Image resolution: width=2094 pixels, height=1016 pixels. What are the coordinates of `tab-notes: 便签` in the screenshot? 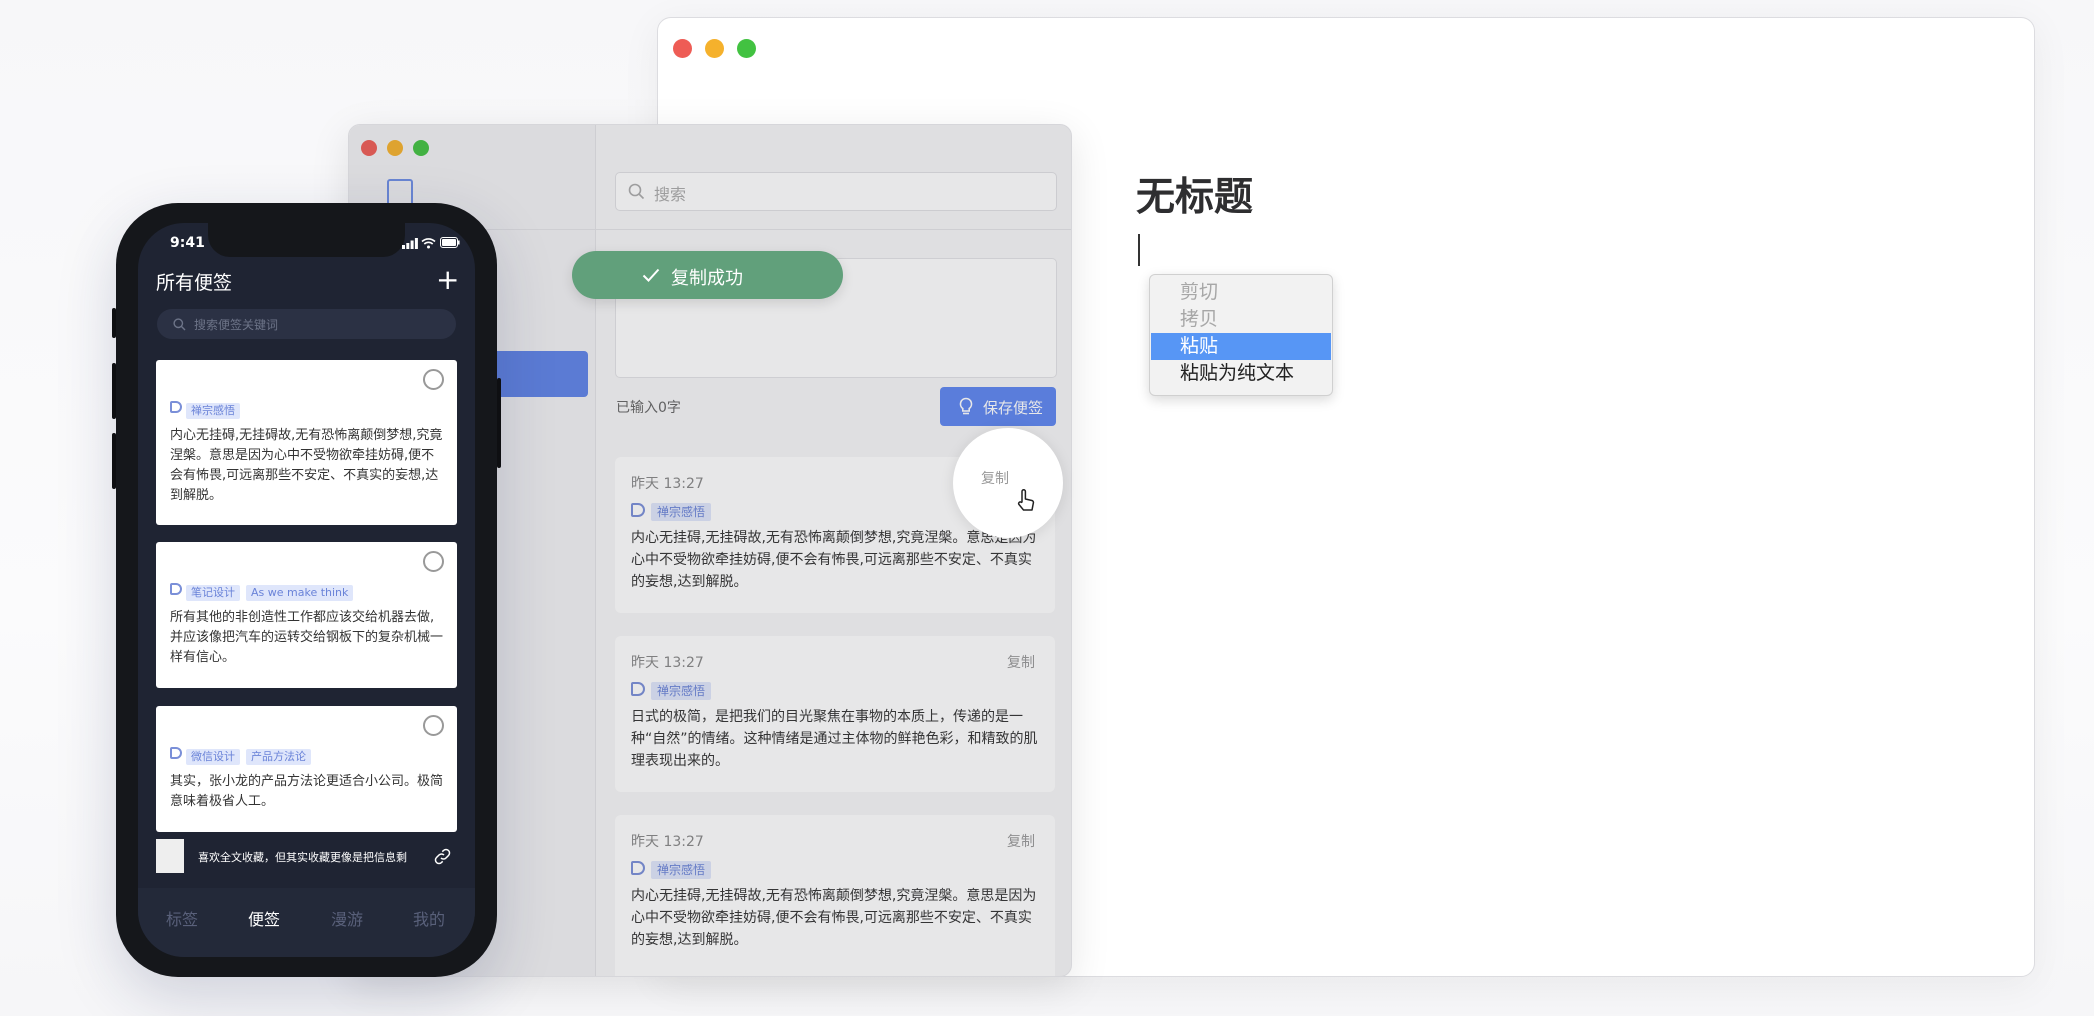 It's located at (264, 918).